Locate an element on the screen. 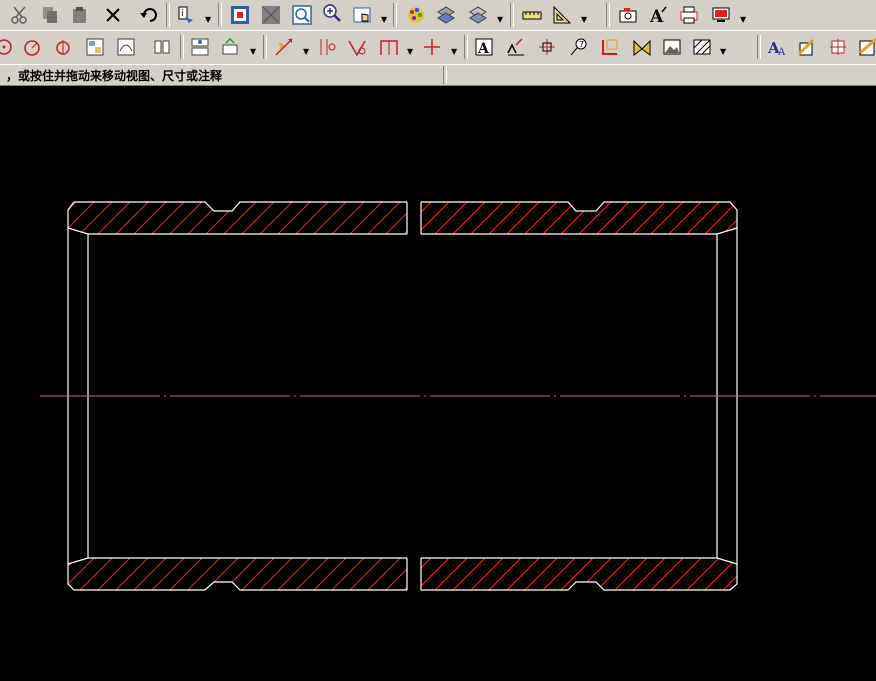 The width and height of the screenshot is (876, 681). zoom-box-button is located at coordinates (302, 15).